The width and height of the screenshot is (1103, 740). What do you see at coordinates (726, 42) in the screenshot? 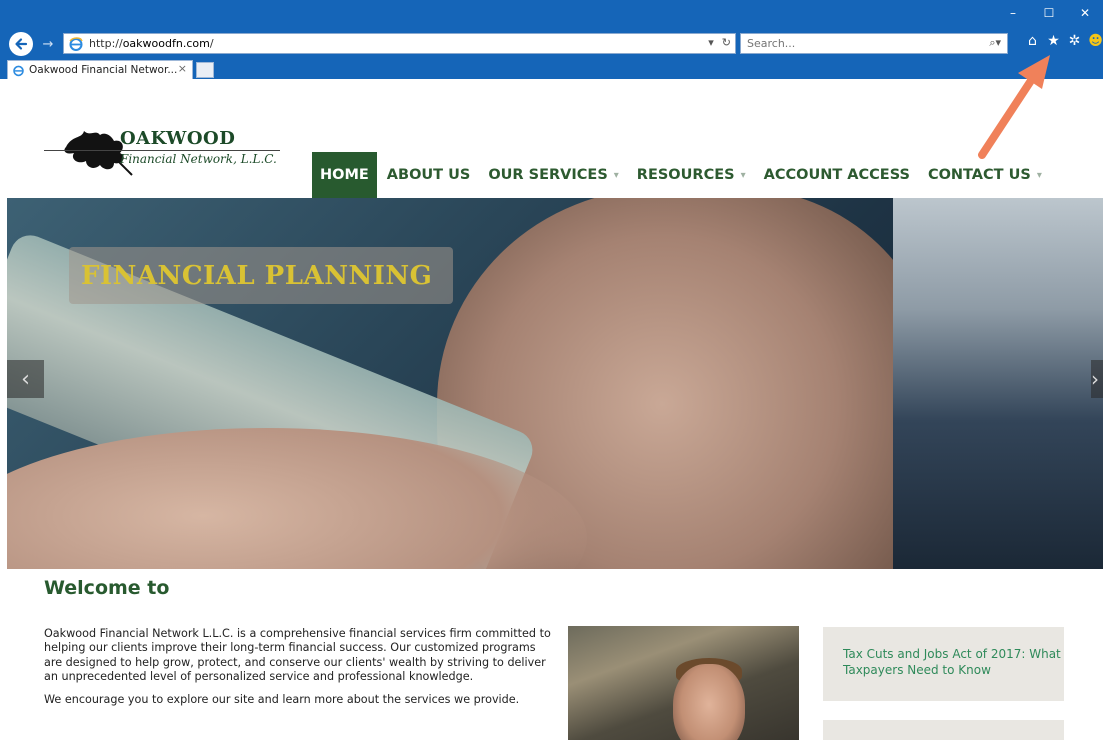
I see `refresh-icon: ↻` at bounding box center [726, 42].